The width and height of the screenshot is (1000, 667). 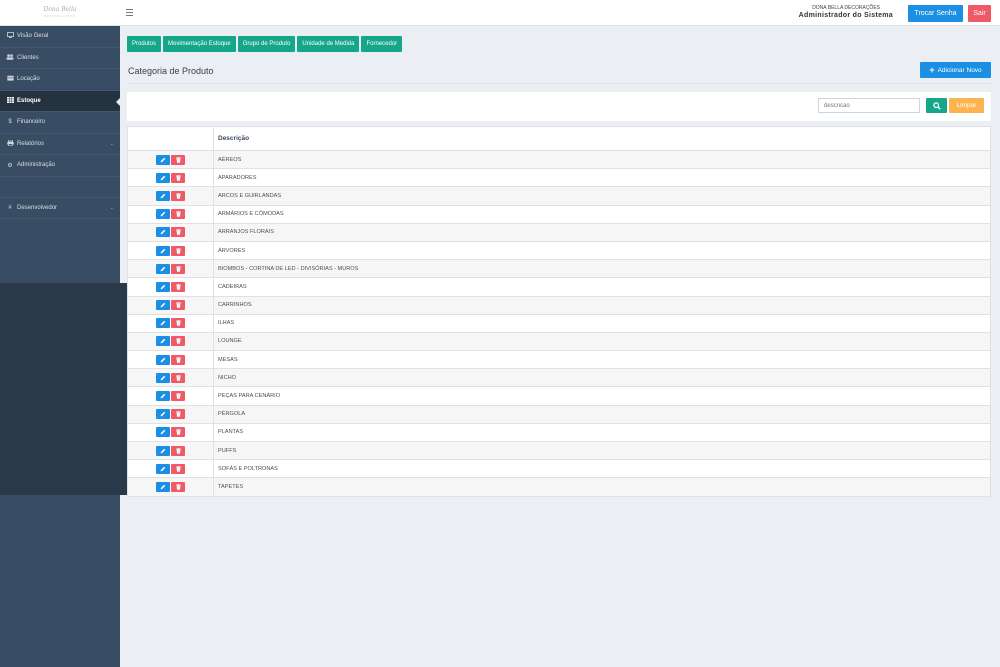 What do you see at coordinates (10, 122) in the screenshot?
I see `dollar-icon: $` at bounding box center [10, 122].